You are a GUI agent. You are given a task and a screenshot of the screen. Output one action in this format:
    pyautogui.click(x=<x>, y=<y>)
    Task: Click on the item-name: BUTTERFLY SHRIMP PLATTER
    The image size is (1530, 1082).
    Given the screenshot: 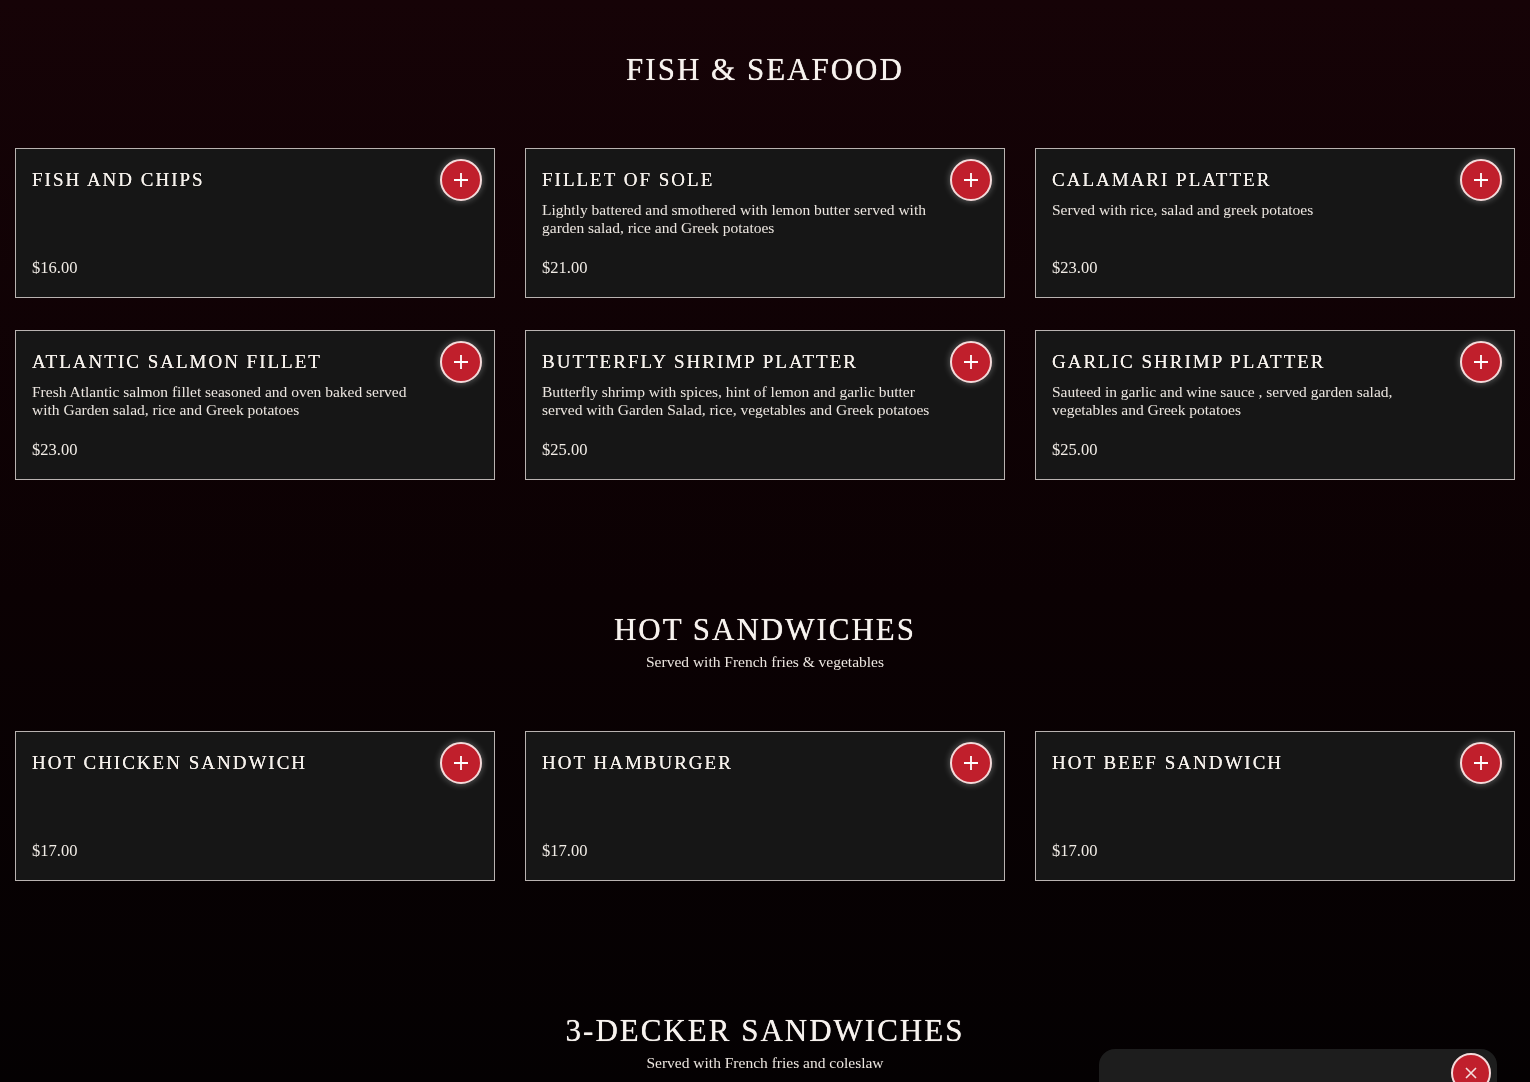 What is the action you would take?
    pyautogui.click(x=700, y=362)
    